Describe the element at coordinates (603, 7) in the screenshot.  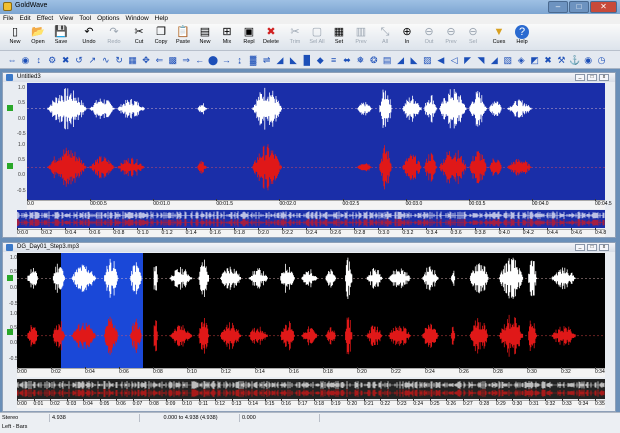
I see `close-button: ✕` at that location.